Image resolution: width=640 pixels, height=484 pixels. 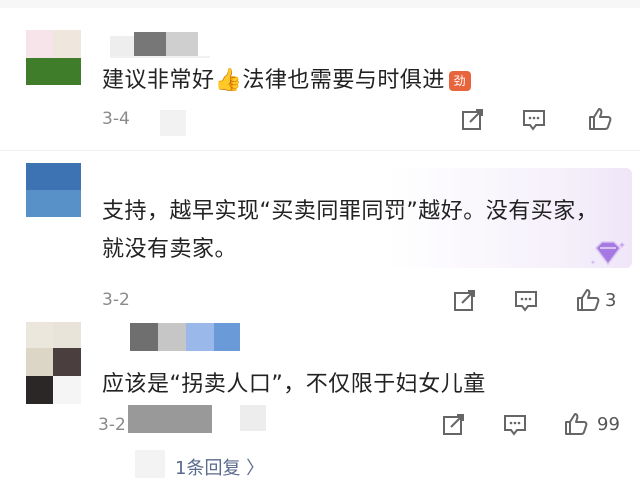 What do you see at coordinates (170, 249) in the screenshot?
I see `comment-text-line2: 就没有卖家。` at bounding box center [170, 249].